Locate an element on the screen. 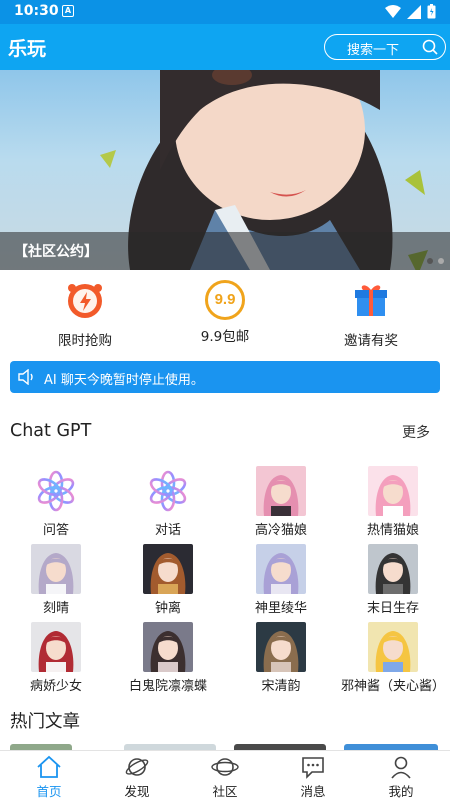 This screenshot has width=450, height=800. signal-icon is located at coordinates (414, 11).